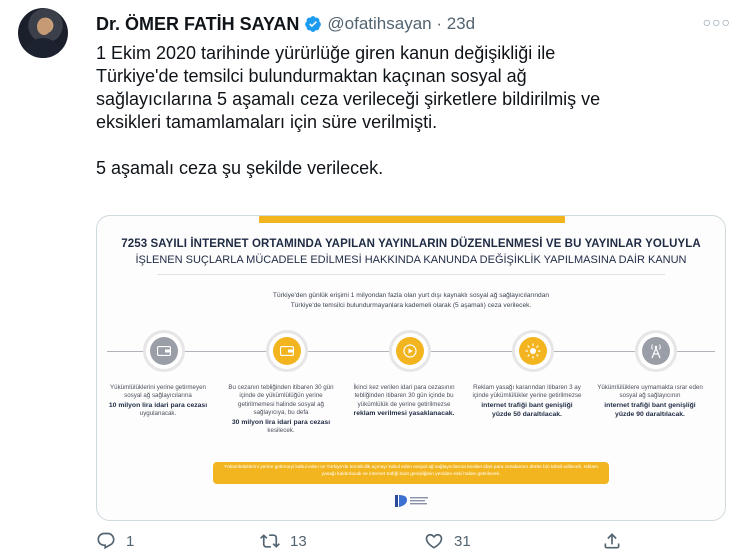 This screenshot has height=559, width=747. I want to click on author-handle-time: @ofatihsayan · 23d, so click(401, 24).